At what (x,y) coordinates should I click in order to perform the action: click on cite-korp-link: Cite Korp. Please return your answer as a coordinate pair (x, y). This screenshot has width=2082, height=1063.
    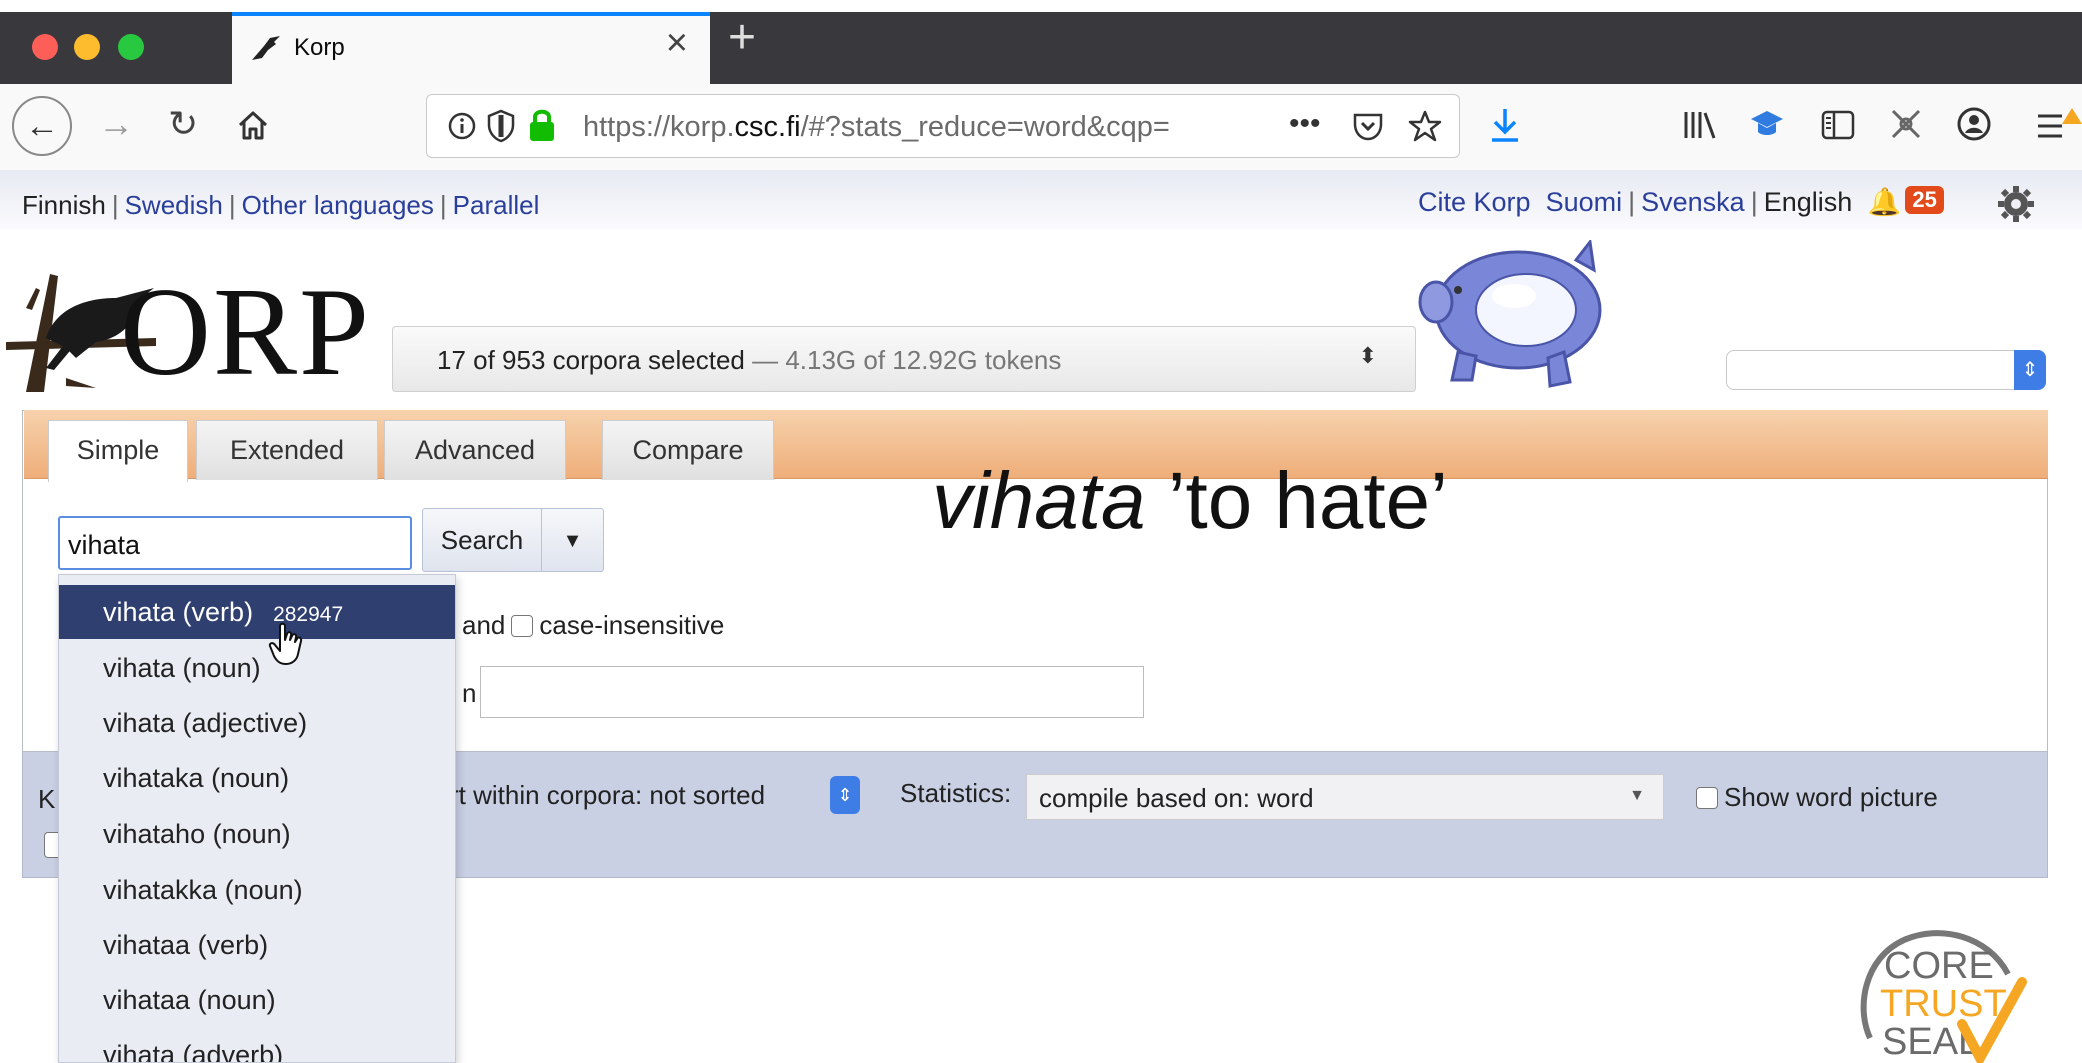
    Looking at the image, I should click on (1474, 202).